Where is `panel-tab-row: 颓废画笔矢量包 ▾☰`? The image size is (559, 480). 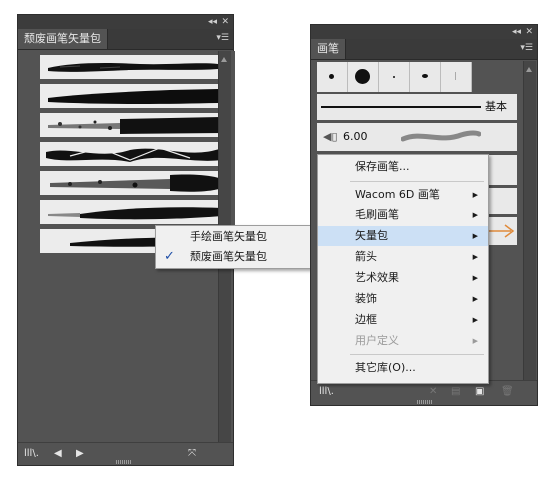 panel-tab-row: 颓废画笔矢量包 ▾☰ is located at coordinates (125, 39).